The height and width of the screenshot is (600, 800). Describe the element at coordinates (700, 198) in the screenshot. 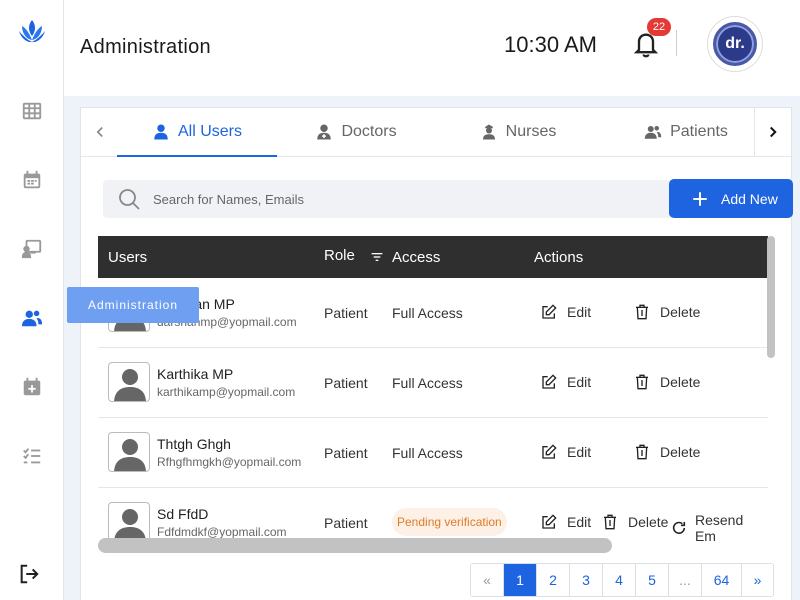

I see `plus-icon` at that location.